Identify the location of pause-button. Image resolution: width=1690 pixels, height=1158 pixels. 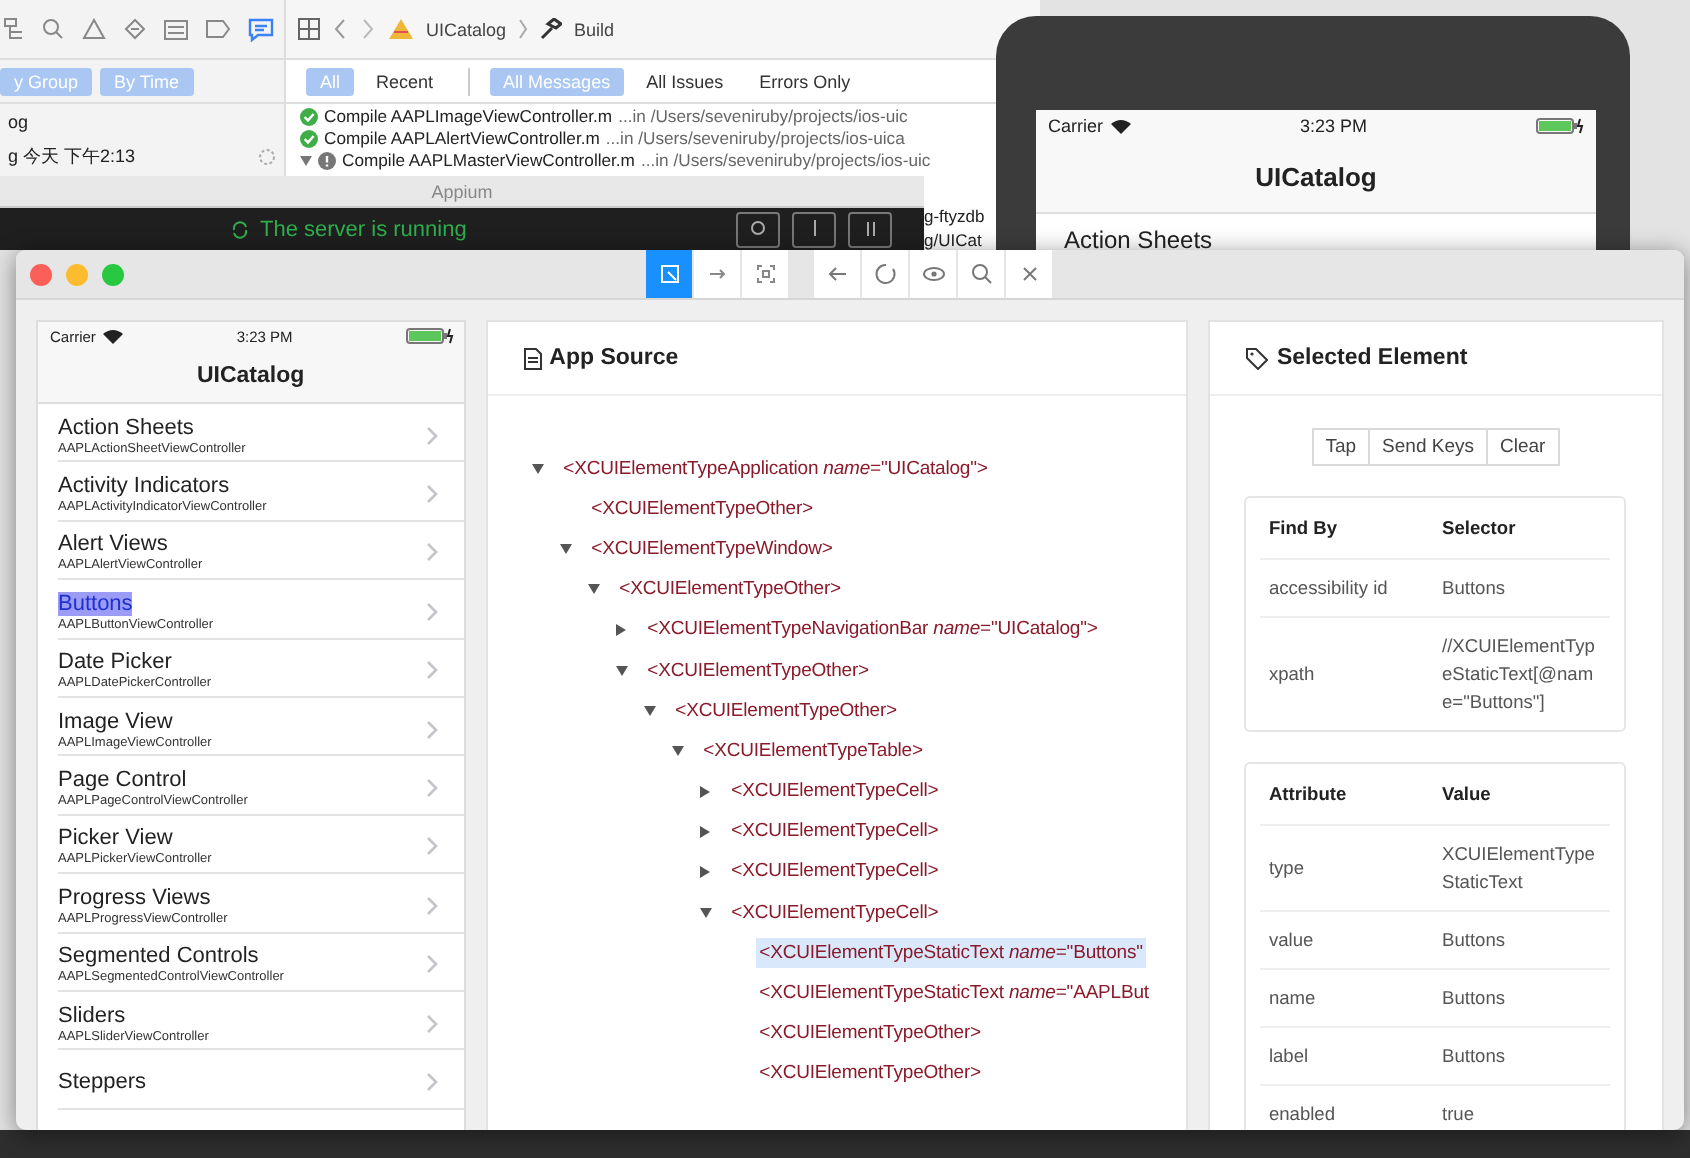
(870, 229).